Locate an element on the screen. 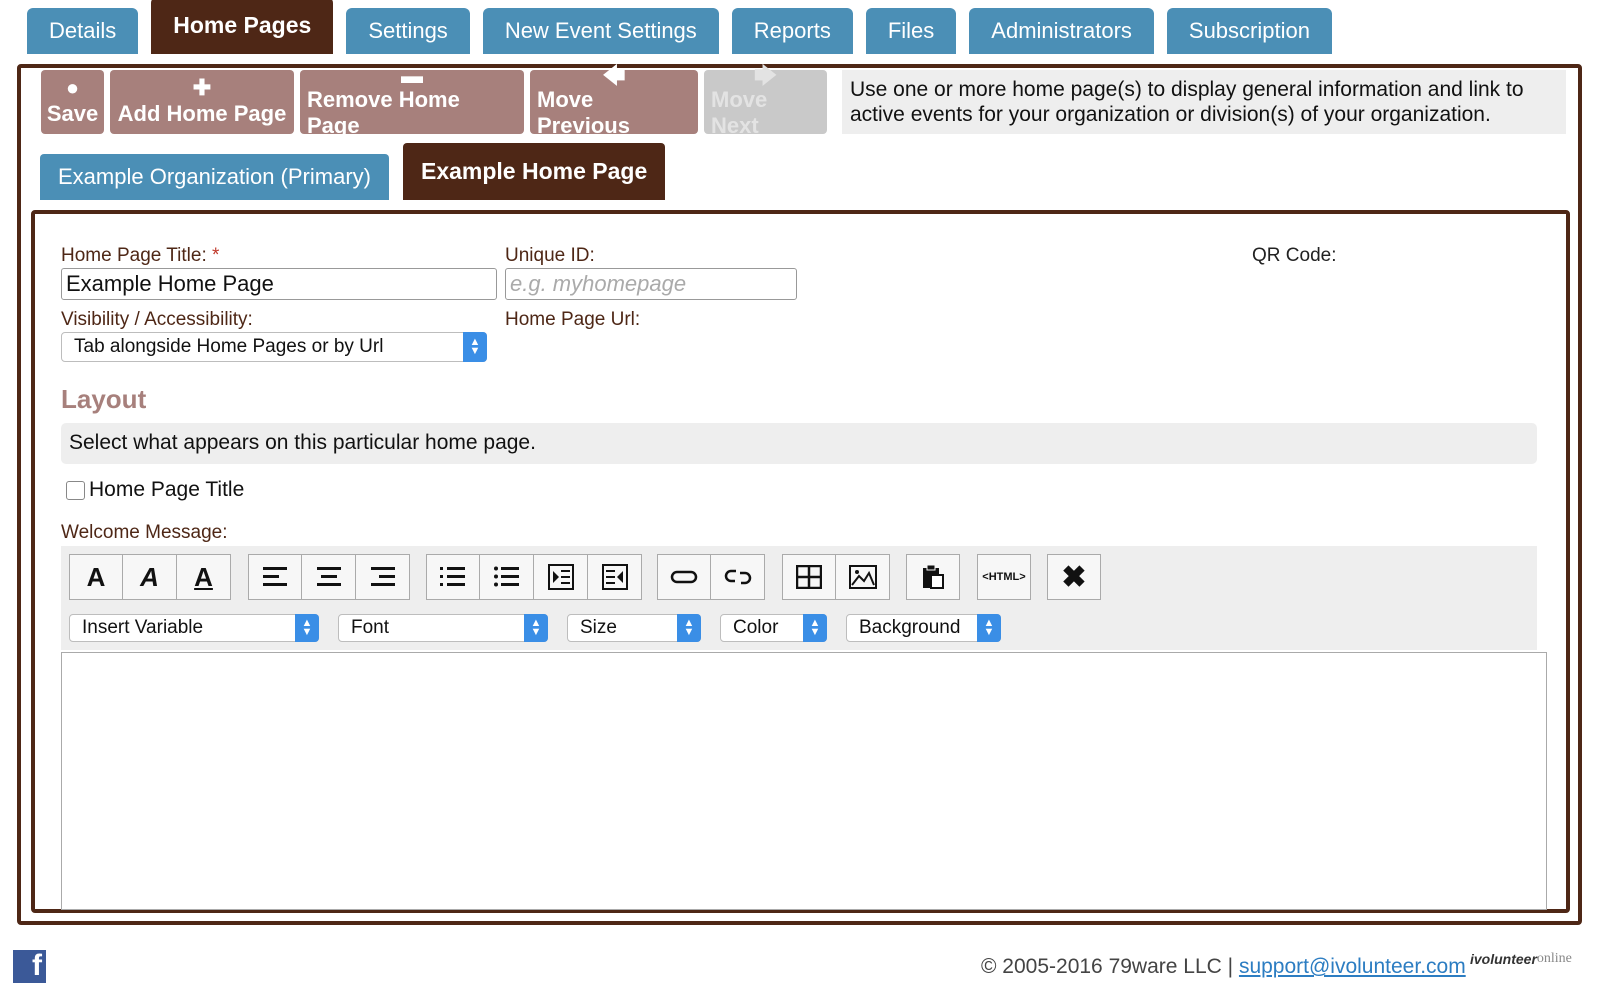  arrow-right-icon: 🡆 is located at coordinates (765, 75).